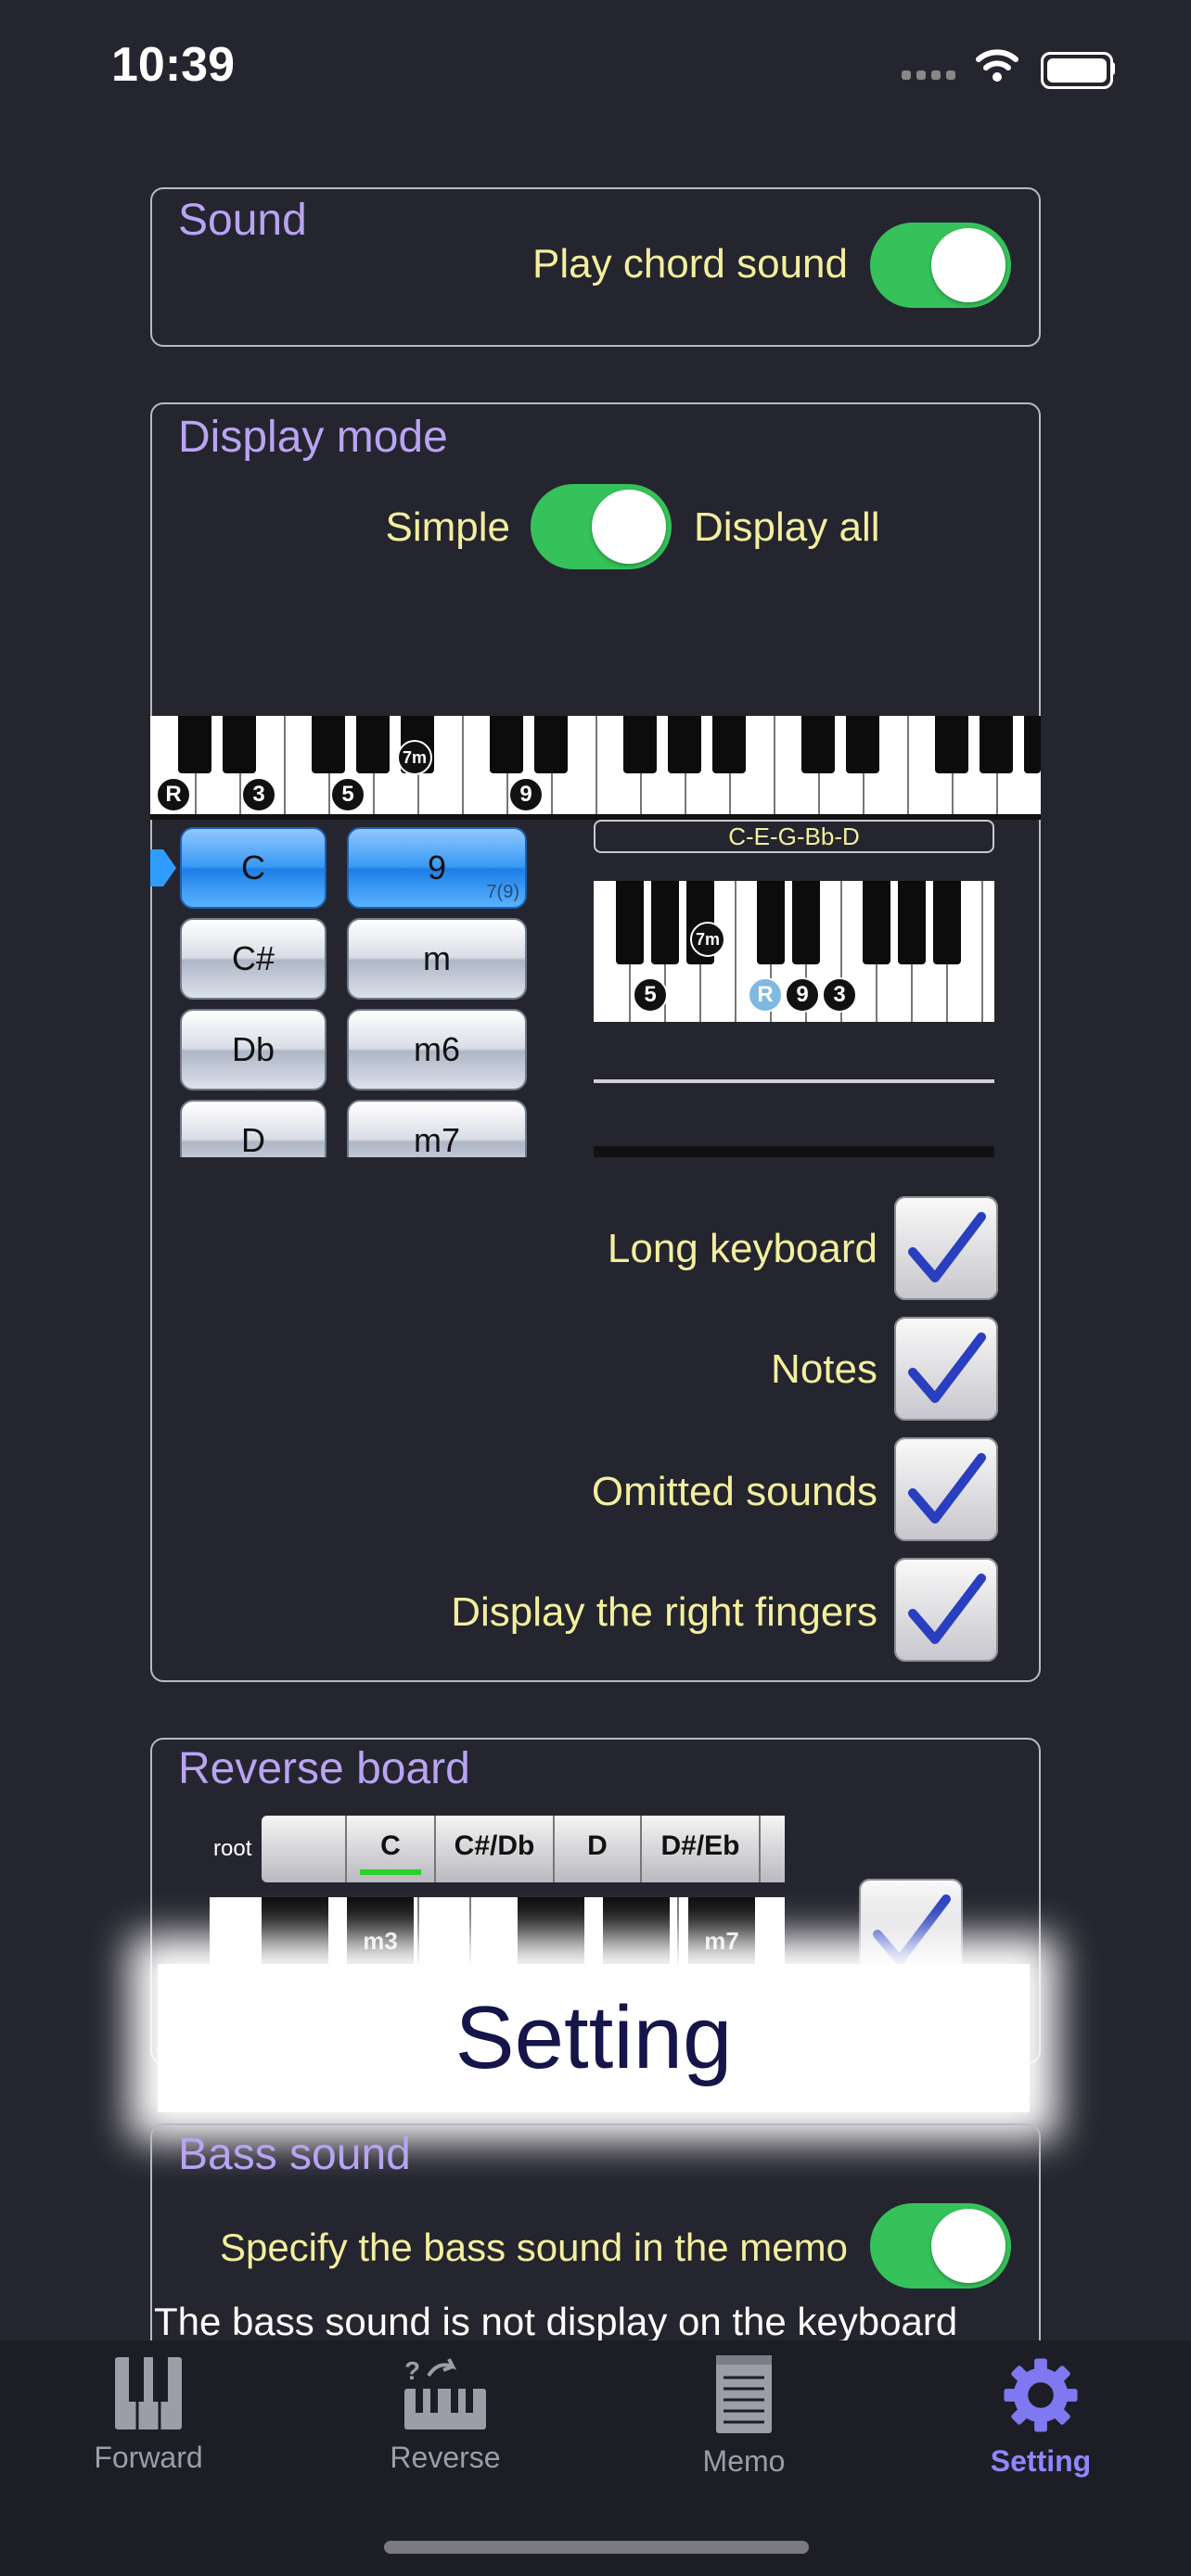 The height and width of the screenshot is (2576, 1191). I want to click on tab-memo: Memo, so click(744, 2417).